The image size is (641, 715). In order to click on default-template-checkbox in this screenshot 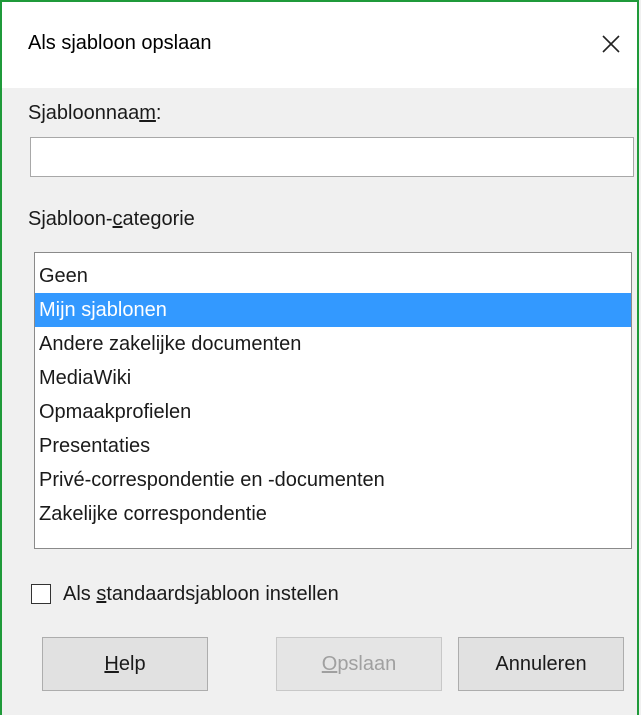, I will do `click(41, 594)`.